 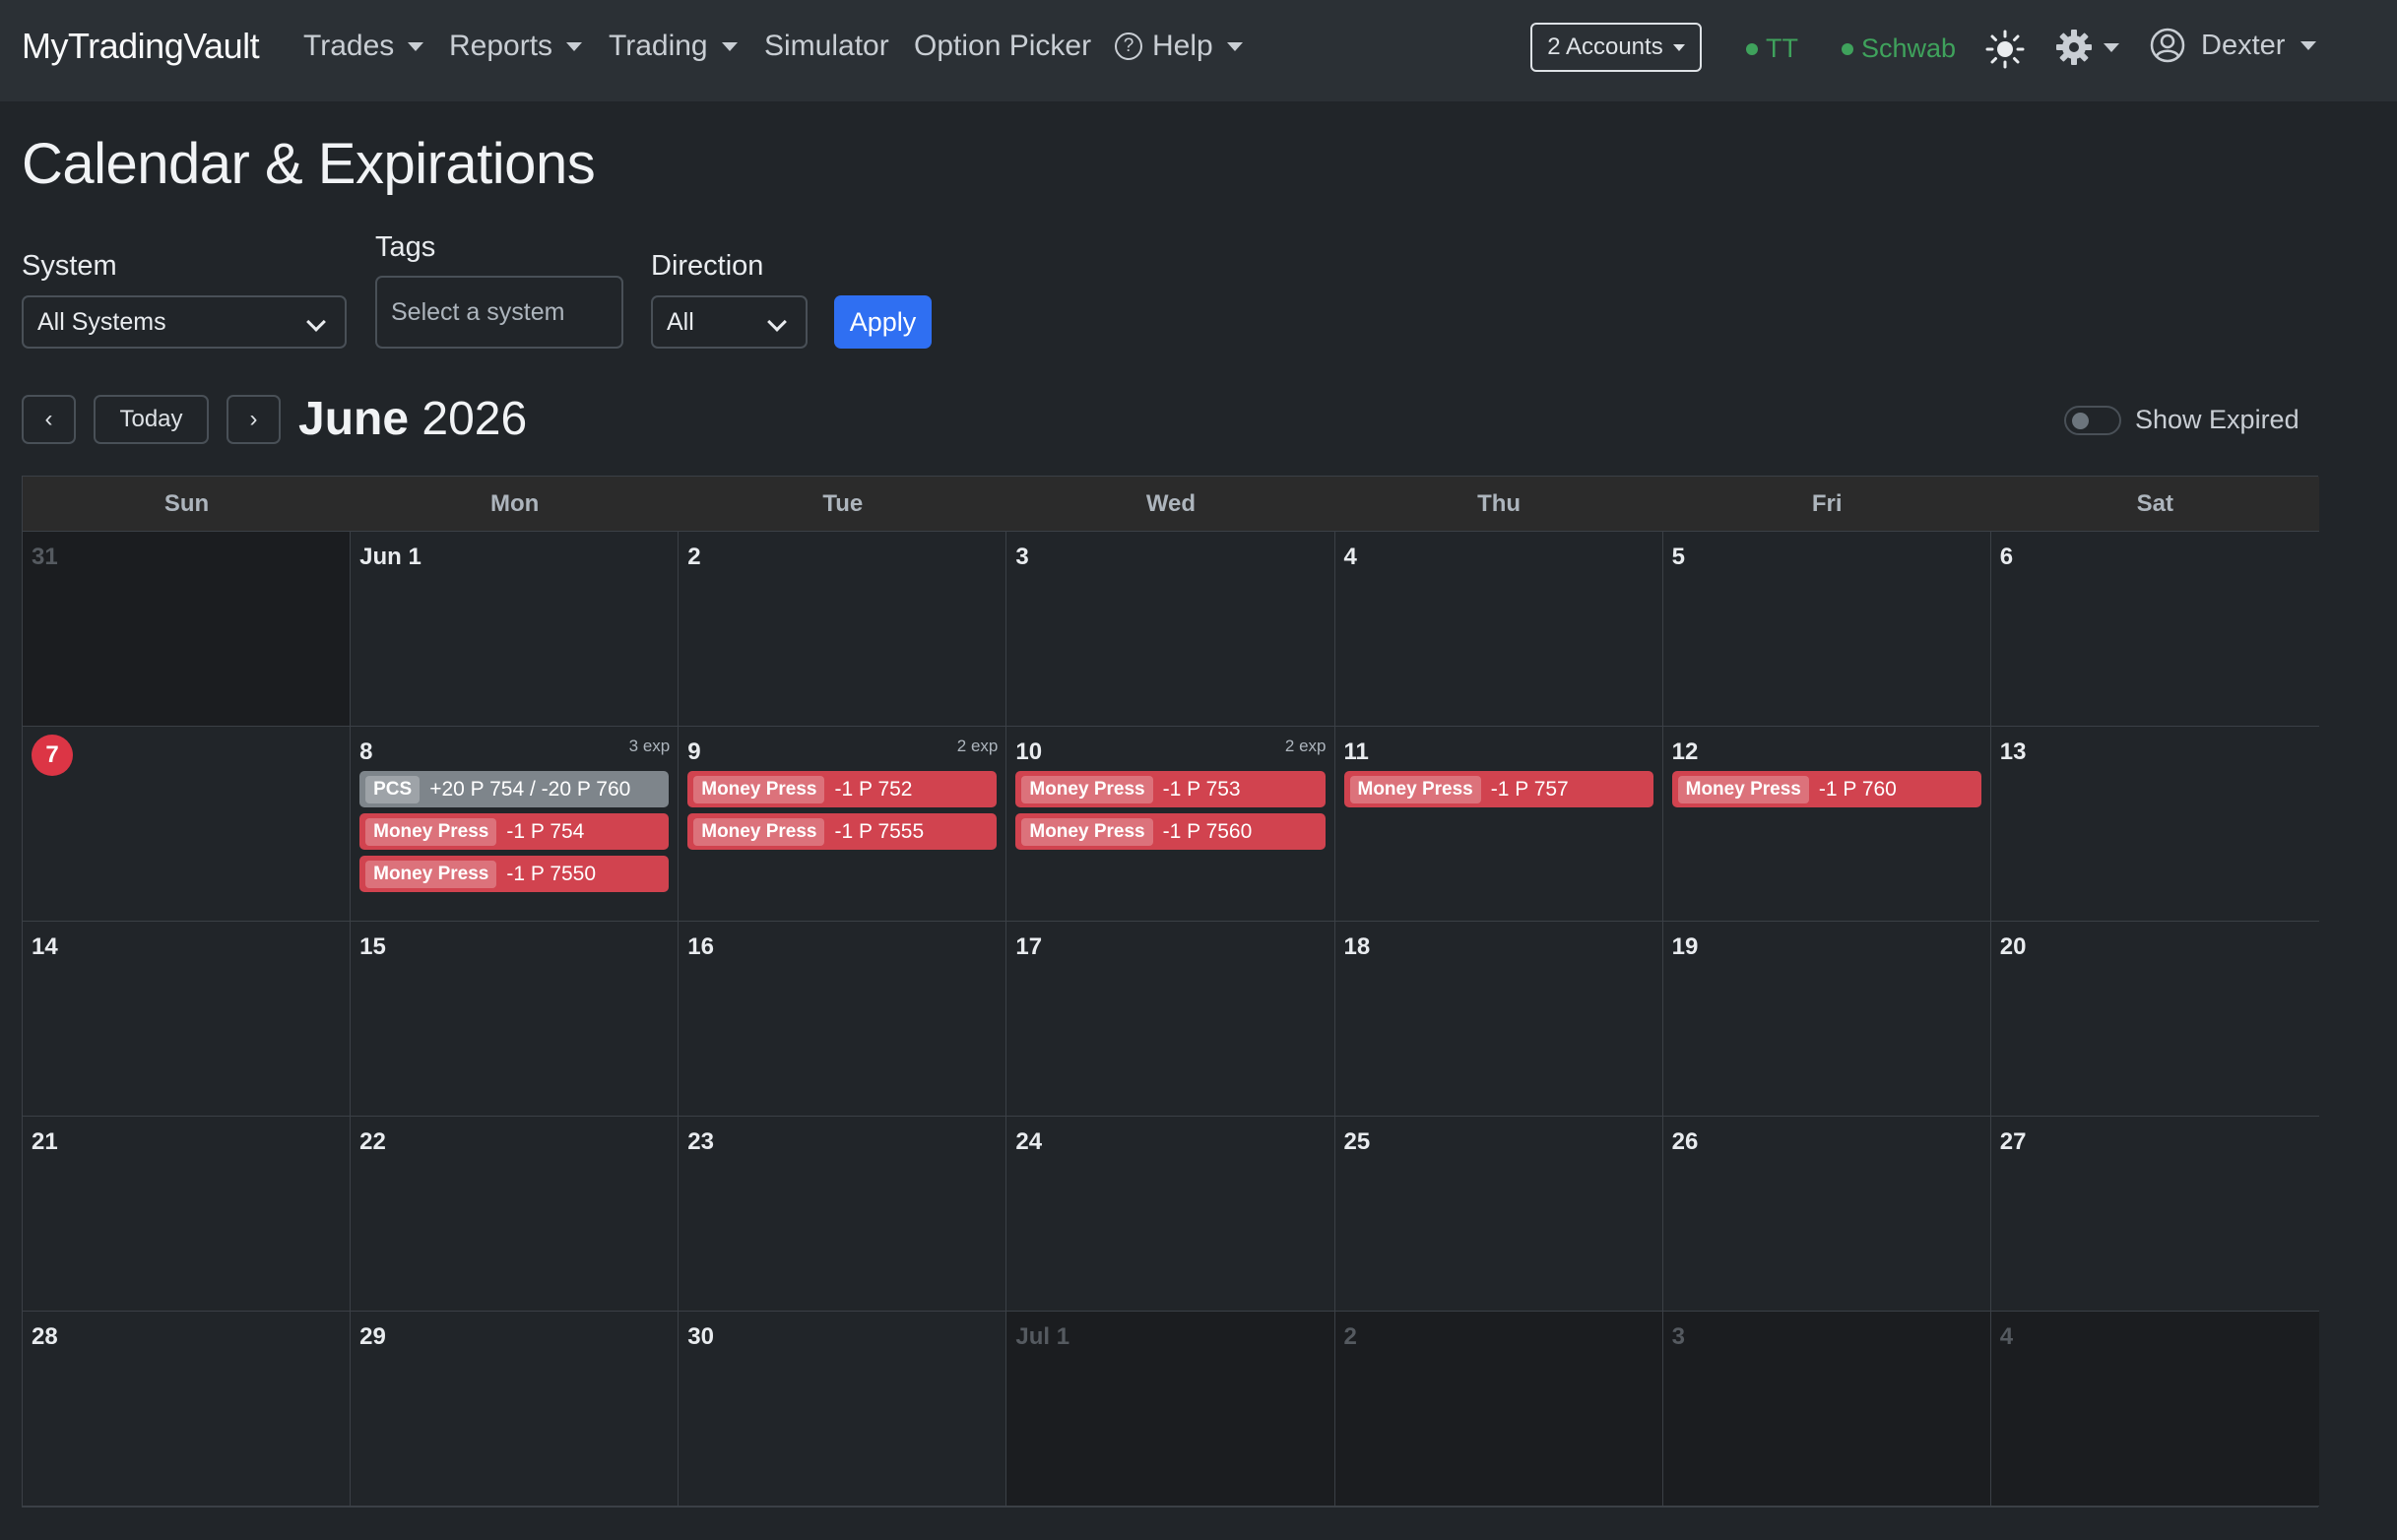 I want to click on day-number: 23, so click(x=700, y=1141).